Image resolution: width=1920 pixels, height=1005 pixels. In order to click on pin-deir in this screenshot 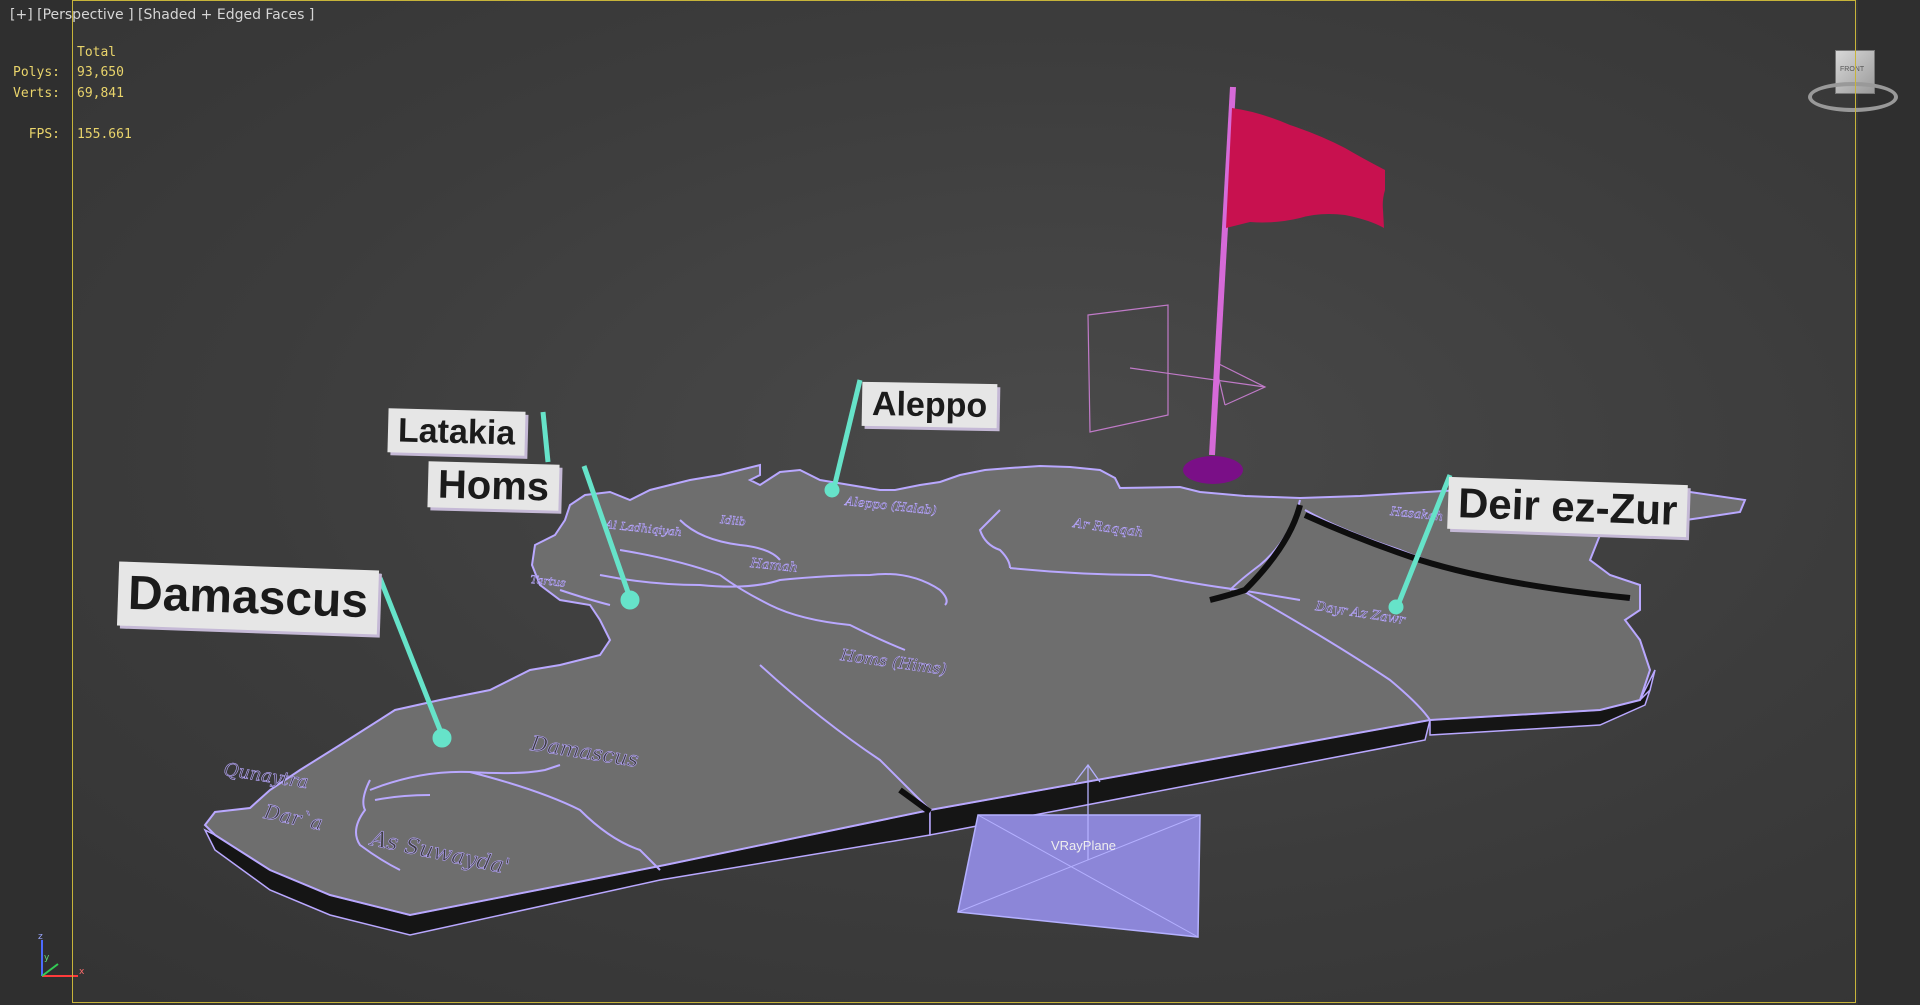, I will do `click(1396, 607)`.